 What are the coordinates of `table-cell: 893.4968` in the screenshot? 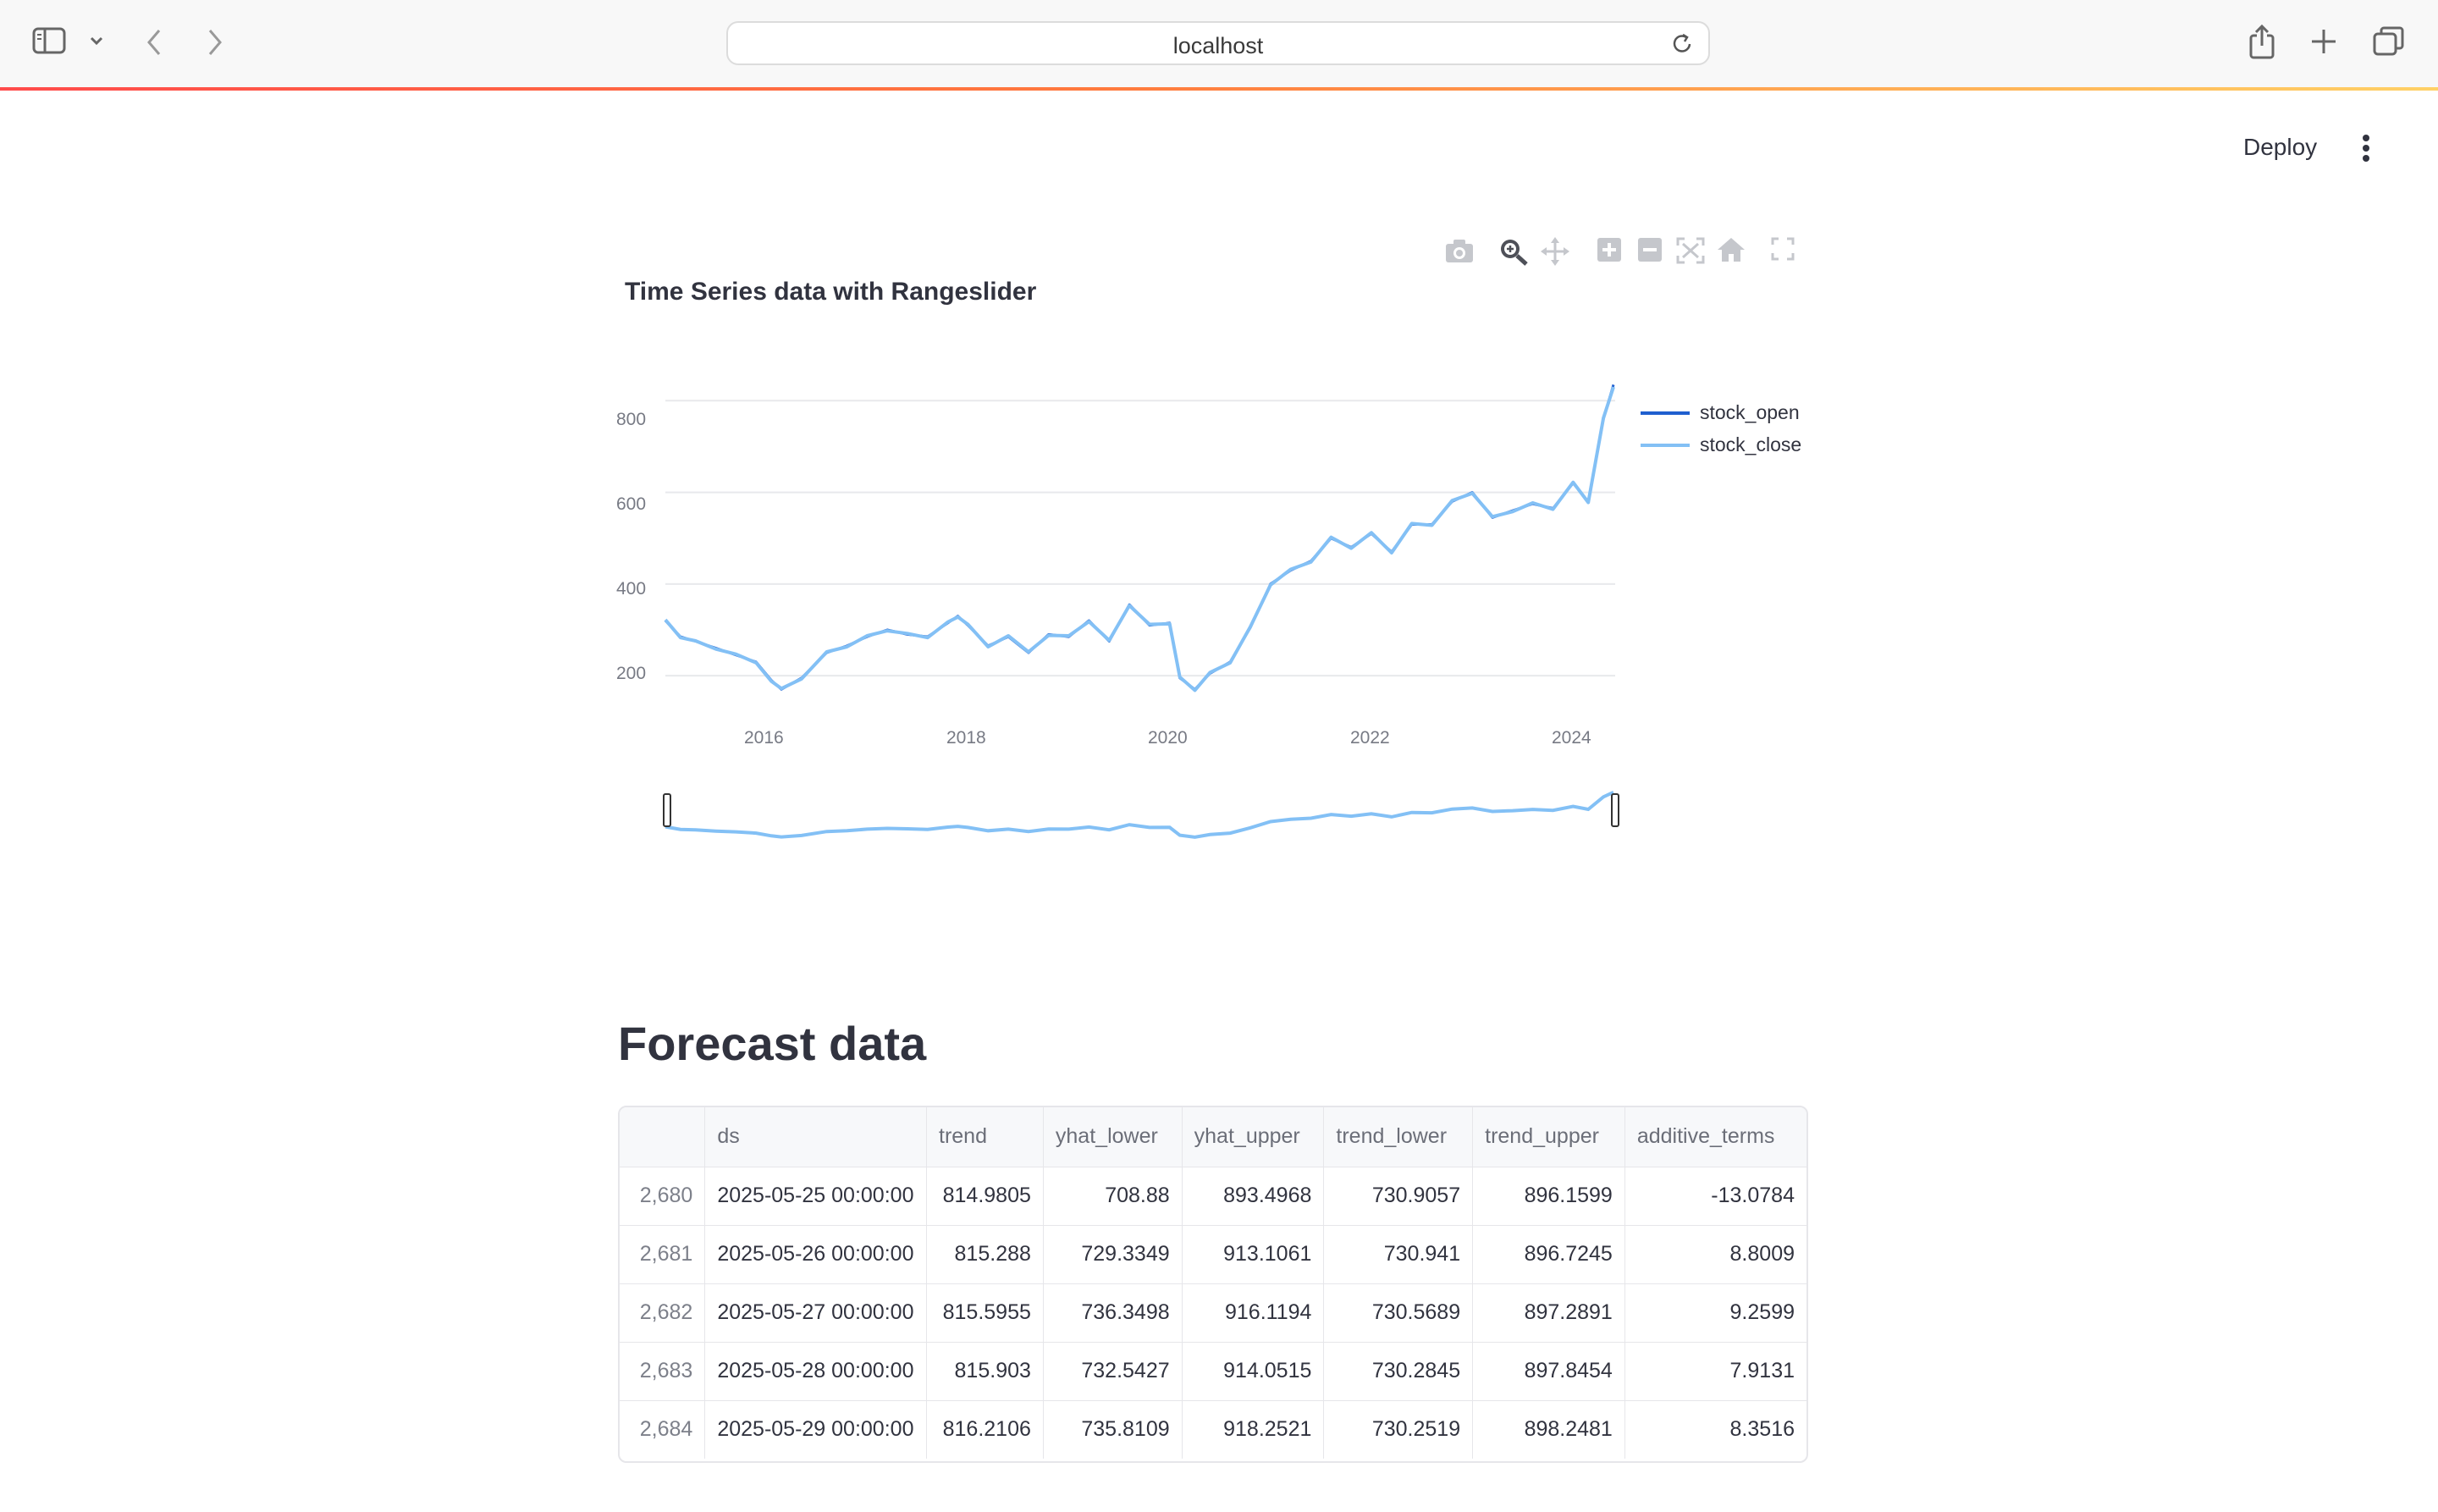 It's located at (1253, 1196).